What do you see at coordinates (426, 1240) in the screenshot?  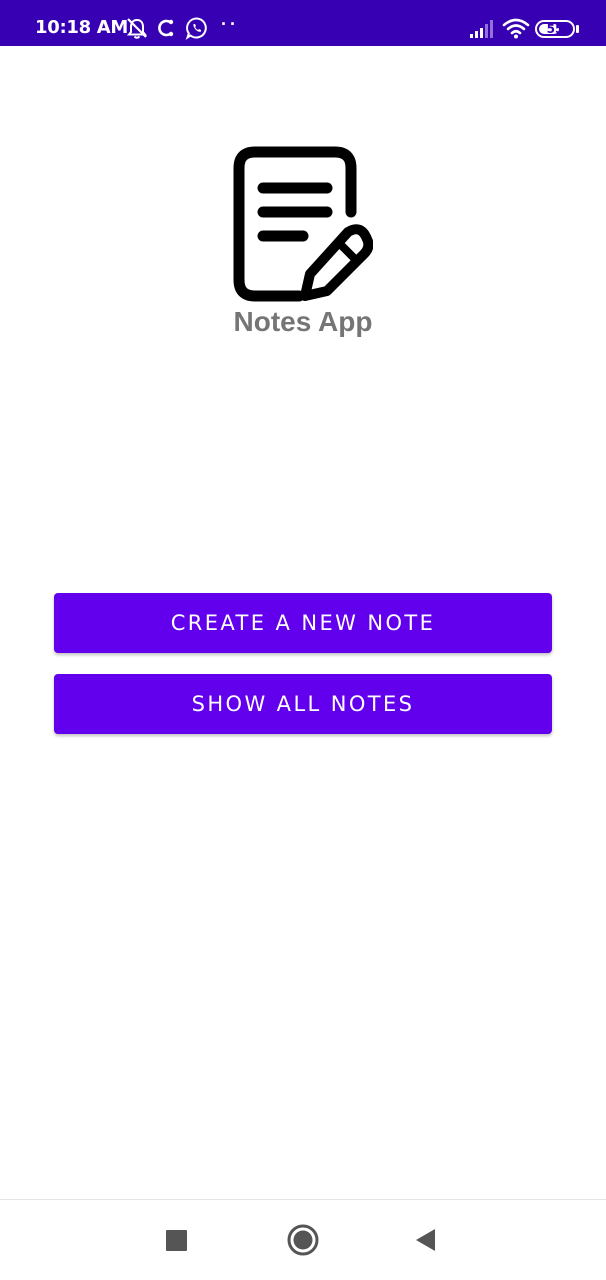 I see `back-triangle-icon` at bounding box center [426, 1240].